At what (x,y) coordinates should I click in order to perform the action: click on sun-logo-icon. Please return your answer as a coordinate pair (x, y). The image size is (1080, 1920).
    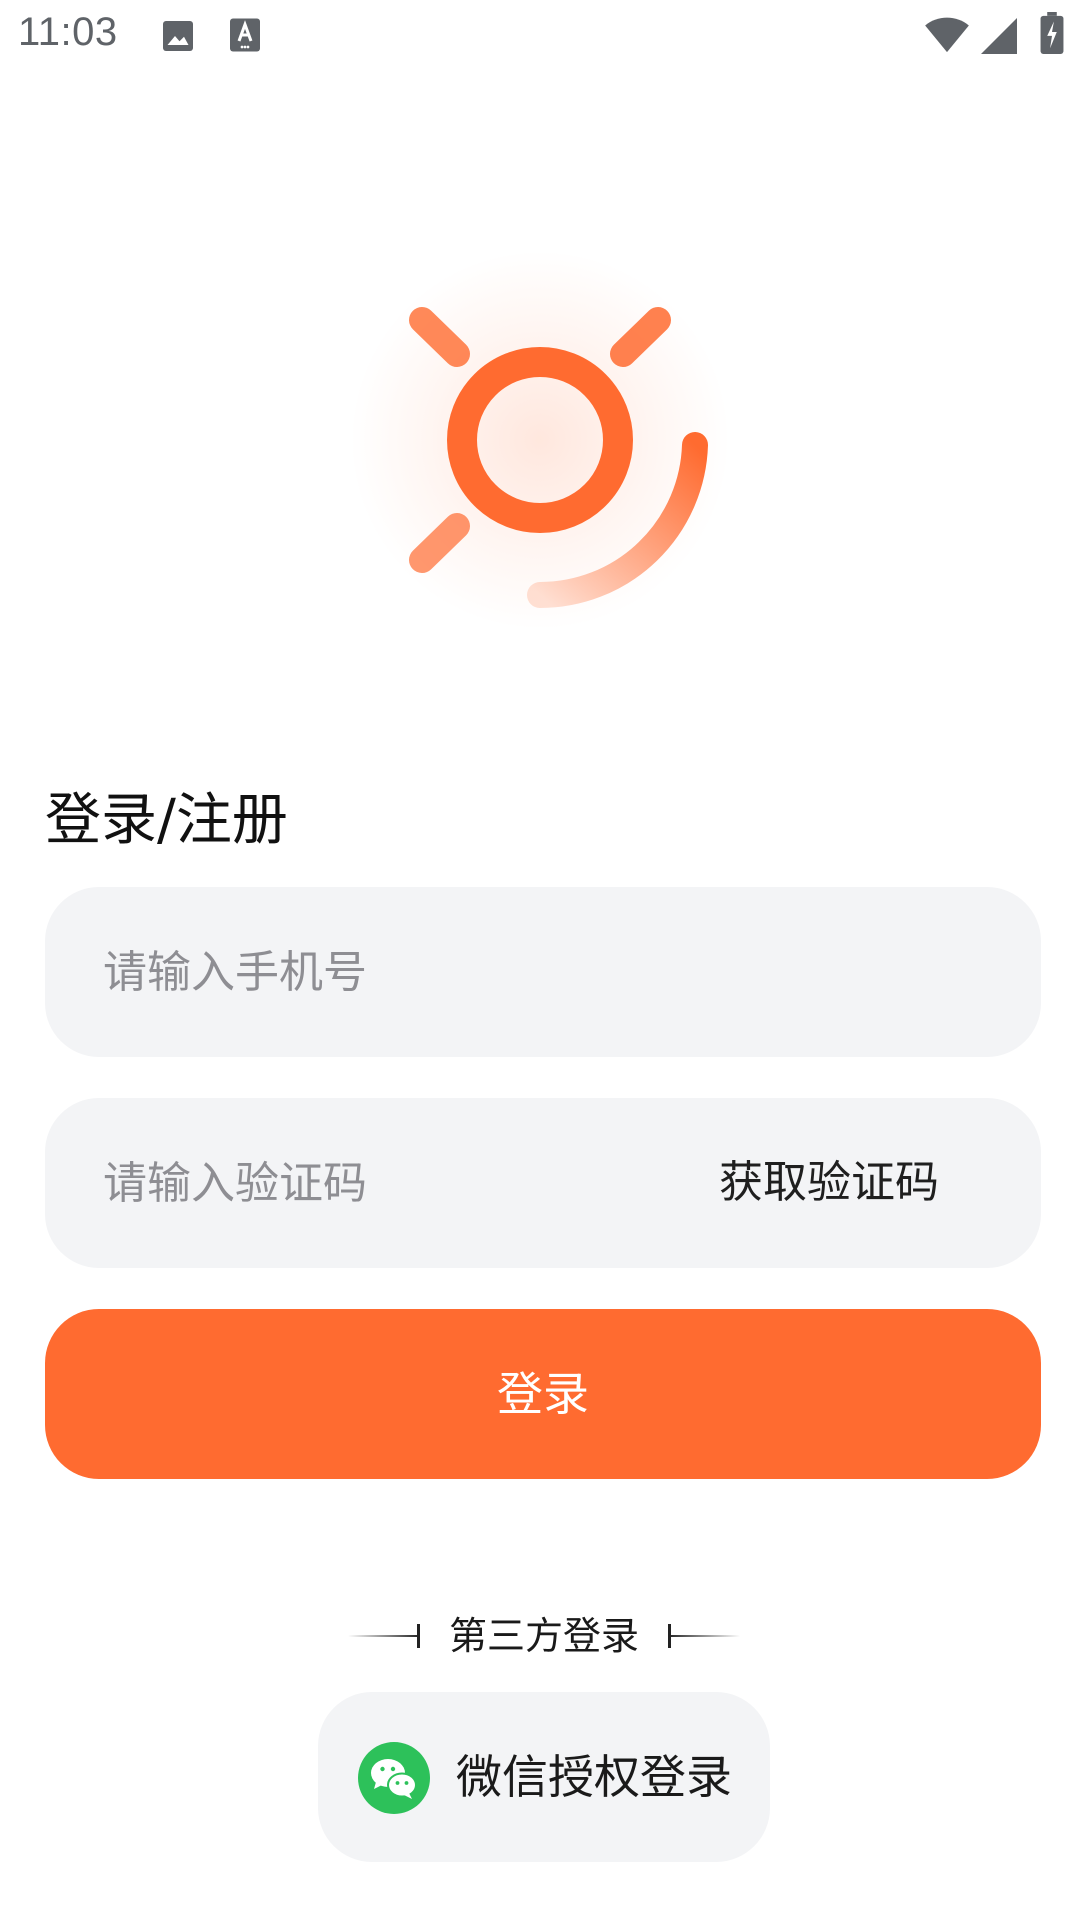
    Looking at the image, I should click on (540, 440).